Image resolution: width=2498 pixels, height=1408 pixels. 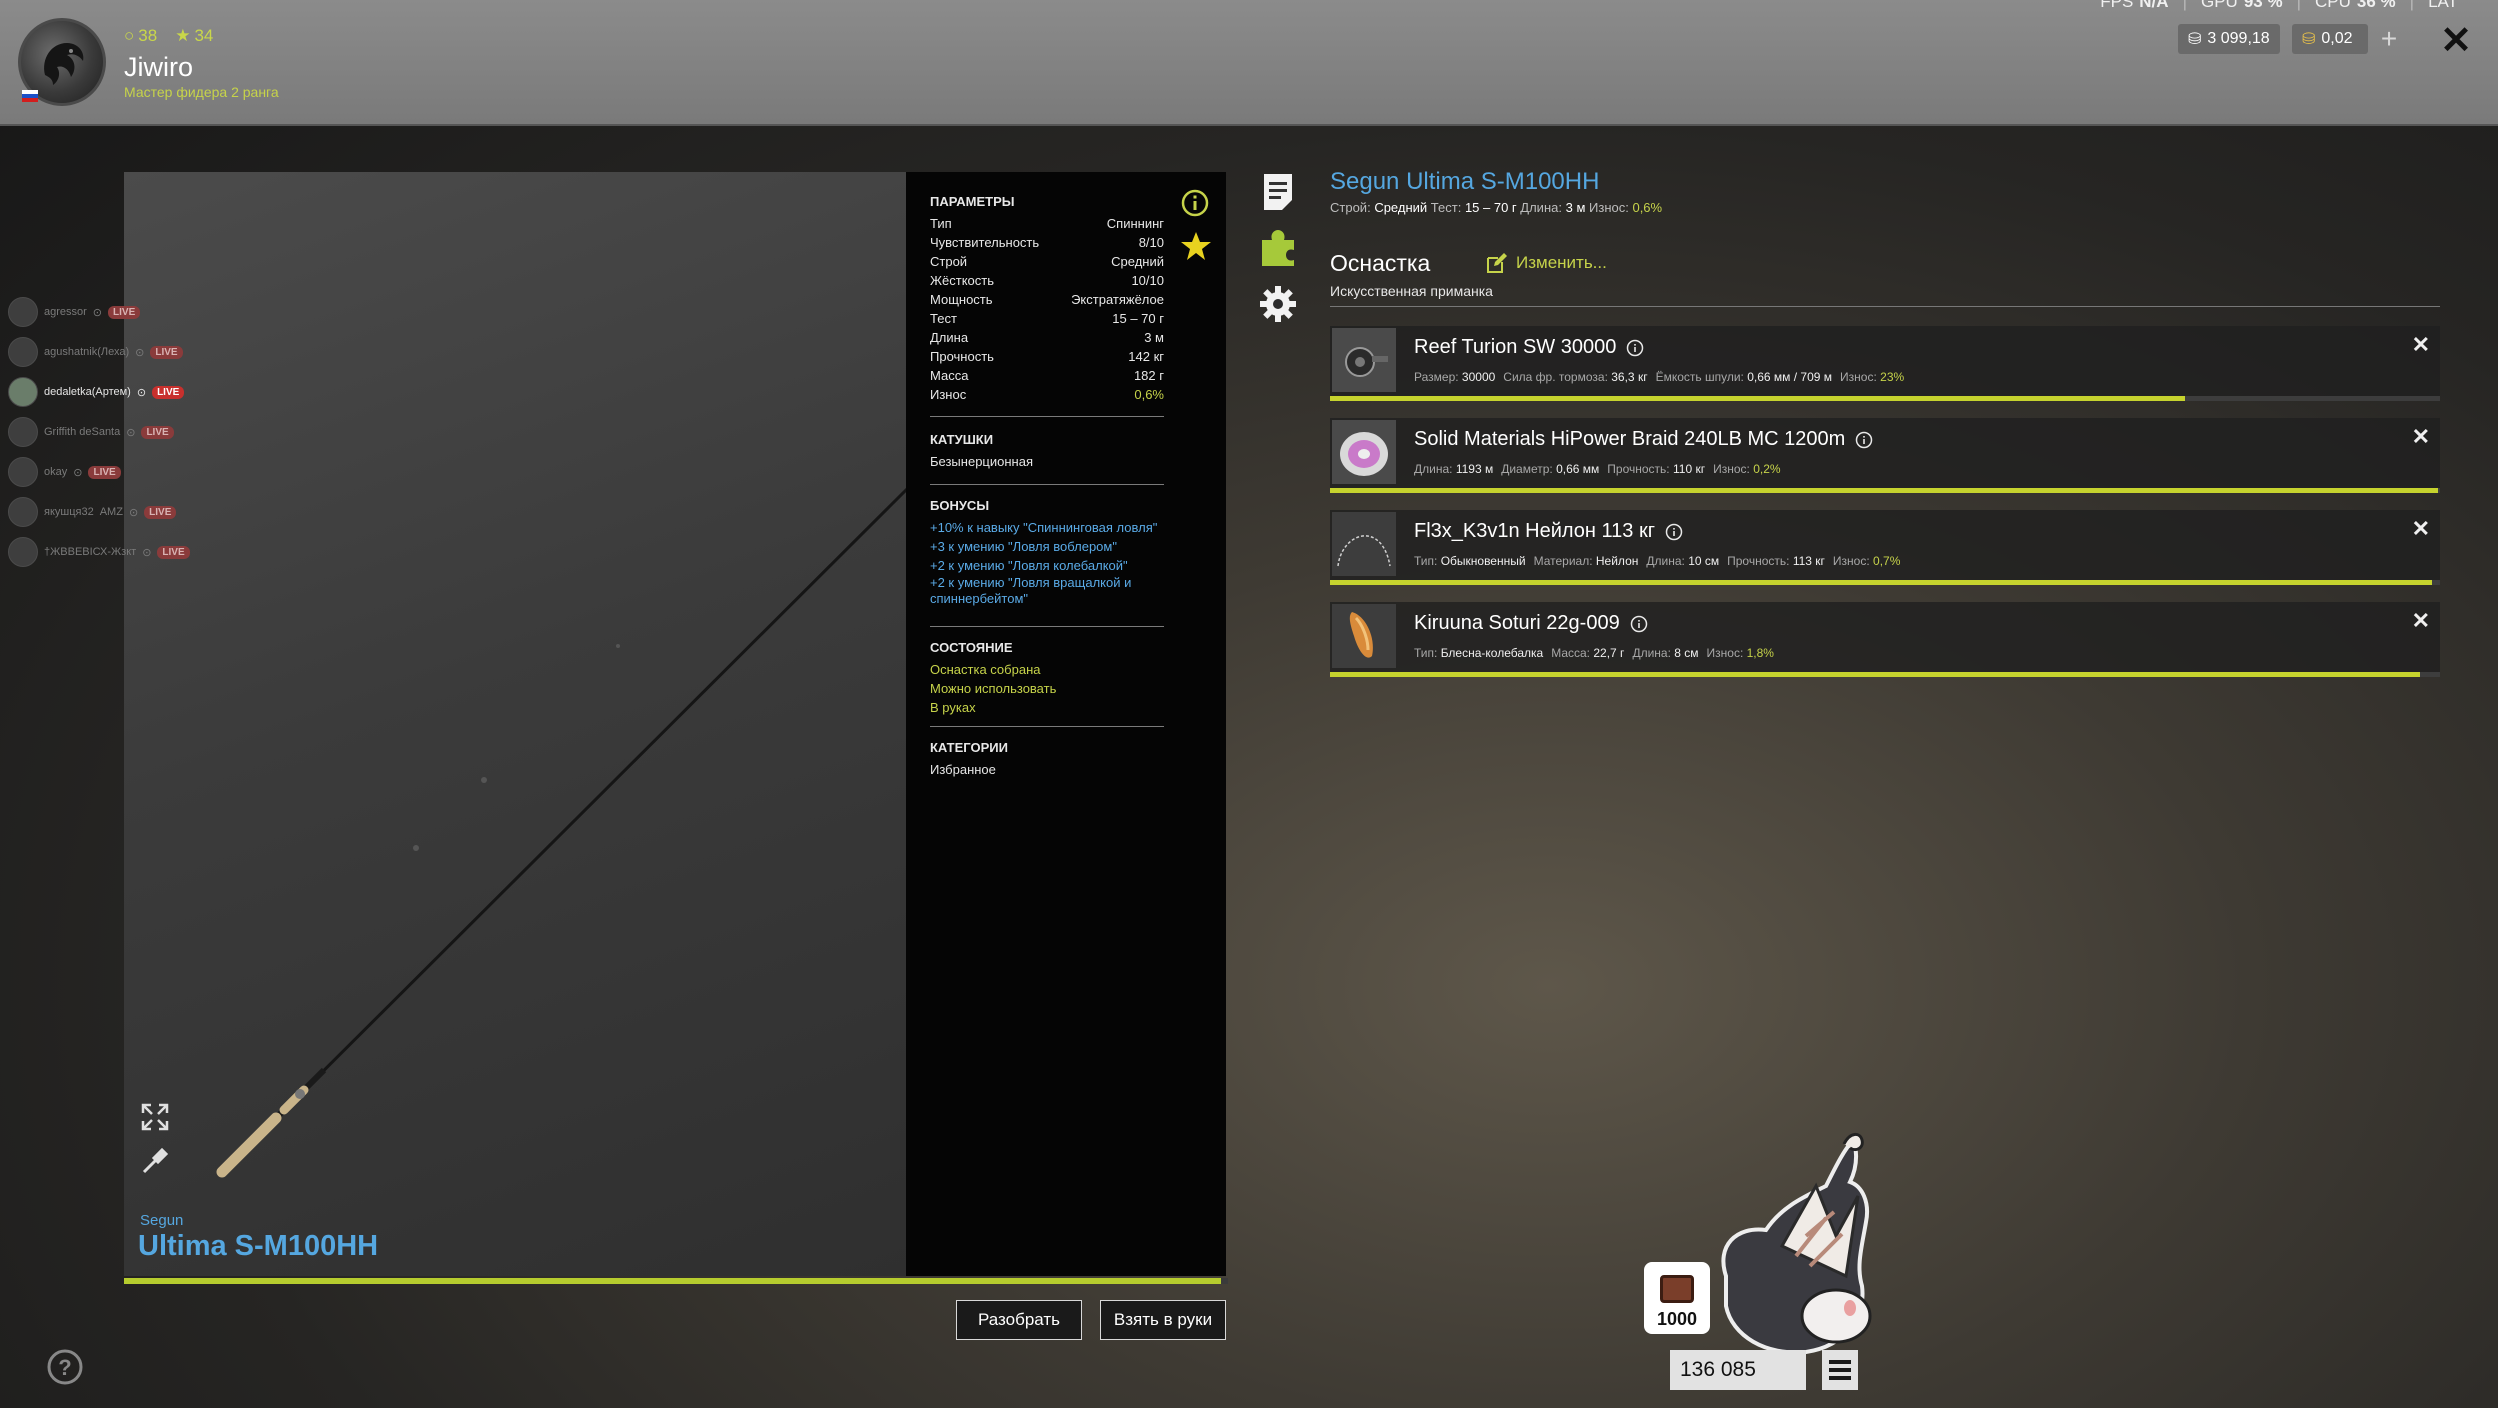 I want to click on puzzle-icon, so click(x=1278, y=248).